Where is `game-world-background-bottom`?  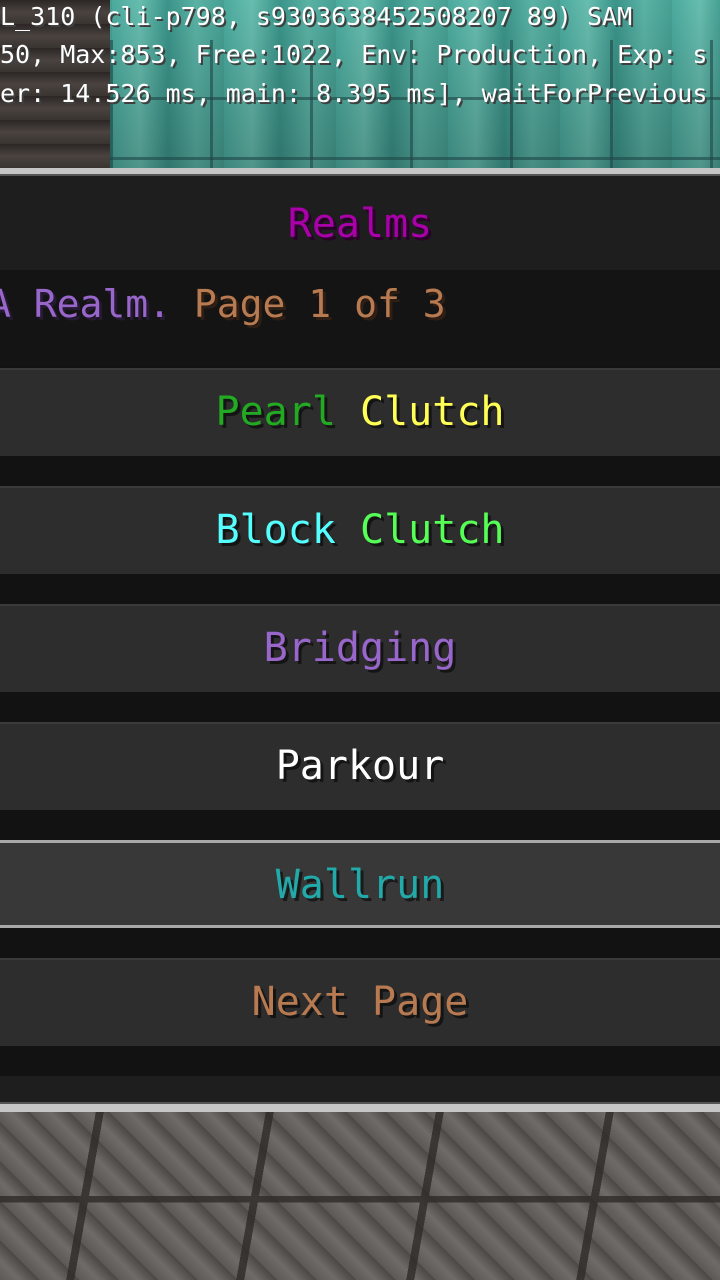
game-world-background-bottom is located at coordinates (360, 1196).